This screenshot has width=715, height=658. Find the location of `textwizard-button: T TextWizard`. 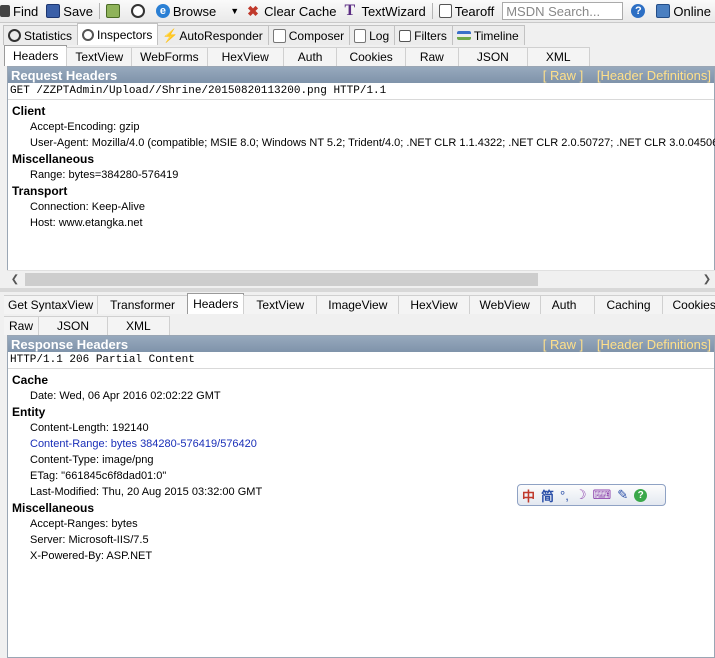

textwizard-button: T TextWizard is located at coordinates (384, 11).